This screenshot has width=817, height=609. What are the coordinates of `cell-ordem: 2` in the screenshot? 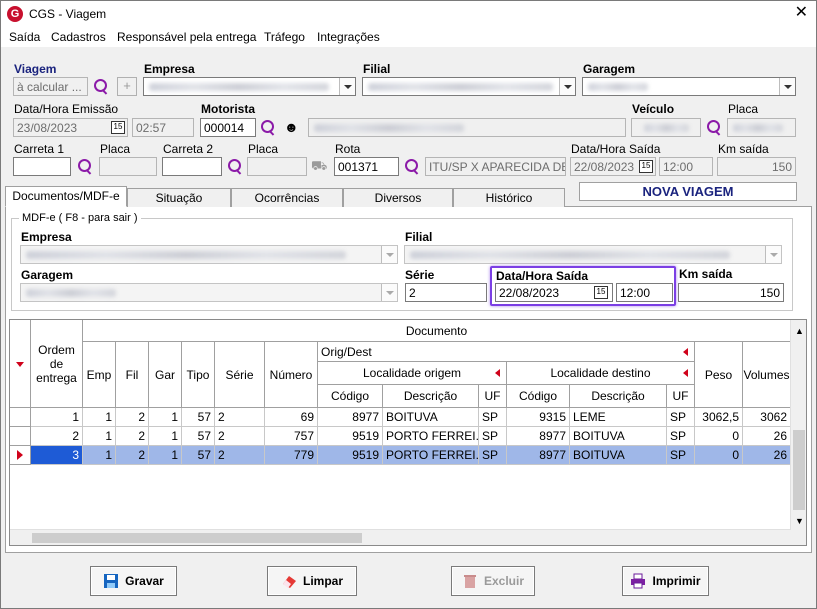 It's located at (57, 436).